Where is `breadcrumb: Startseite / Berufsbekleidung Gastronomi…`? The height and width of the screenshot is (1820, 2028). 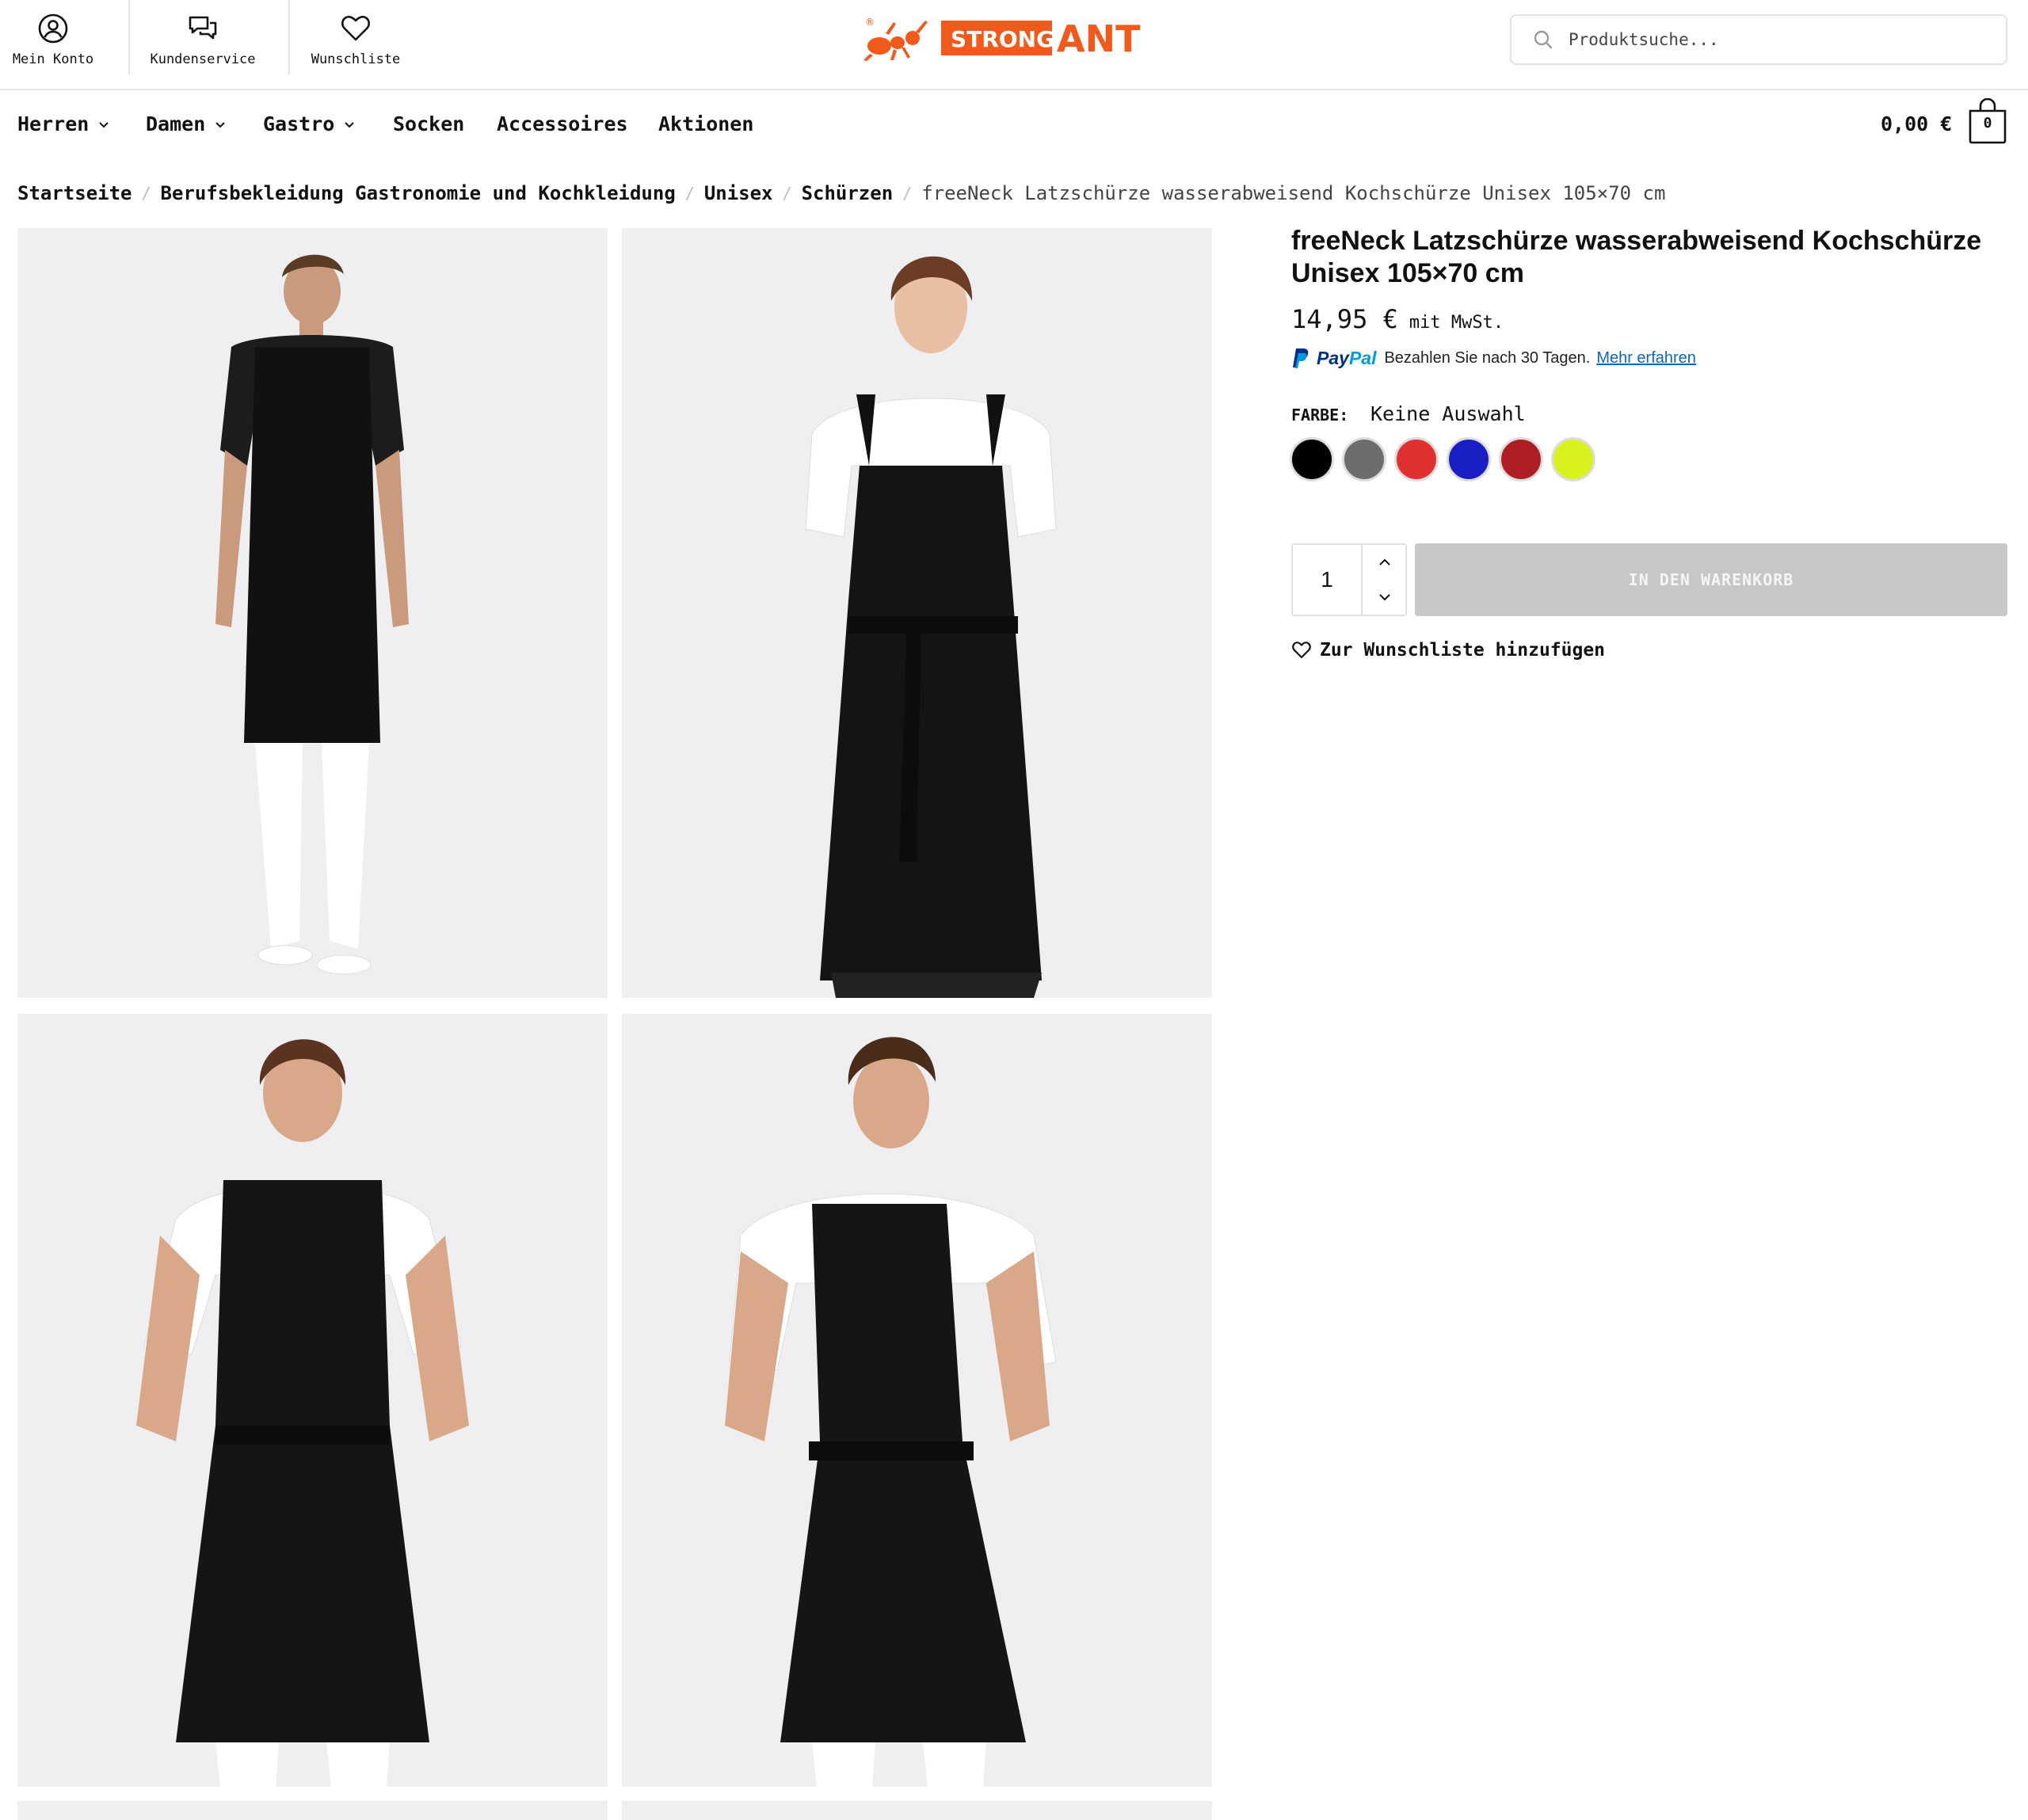
breadcrumb: Startseite / Berufsbekleidung Gastronomi… is located at coordinates (841, 193).